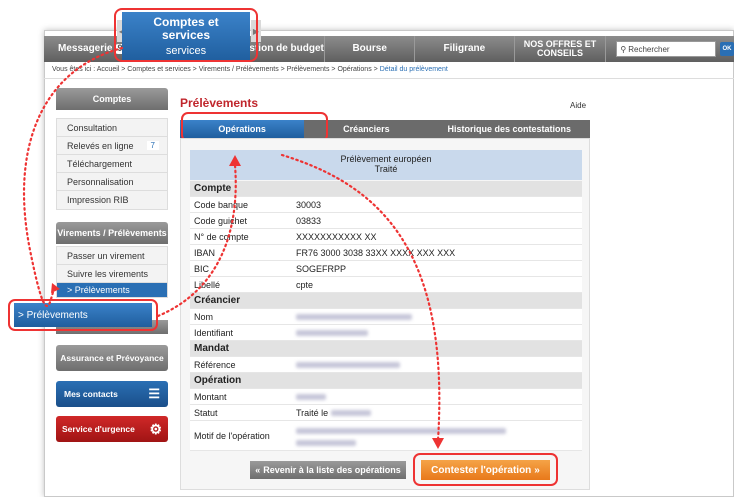  What do you see at coordinates (727, 49) in the screenshot?
I see `search-ok-button: OK` at bounding box center [727, 49].